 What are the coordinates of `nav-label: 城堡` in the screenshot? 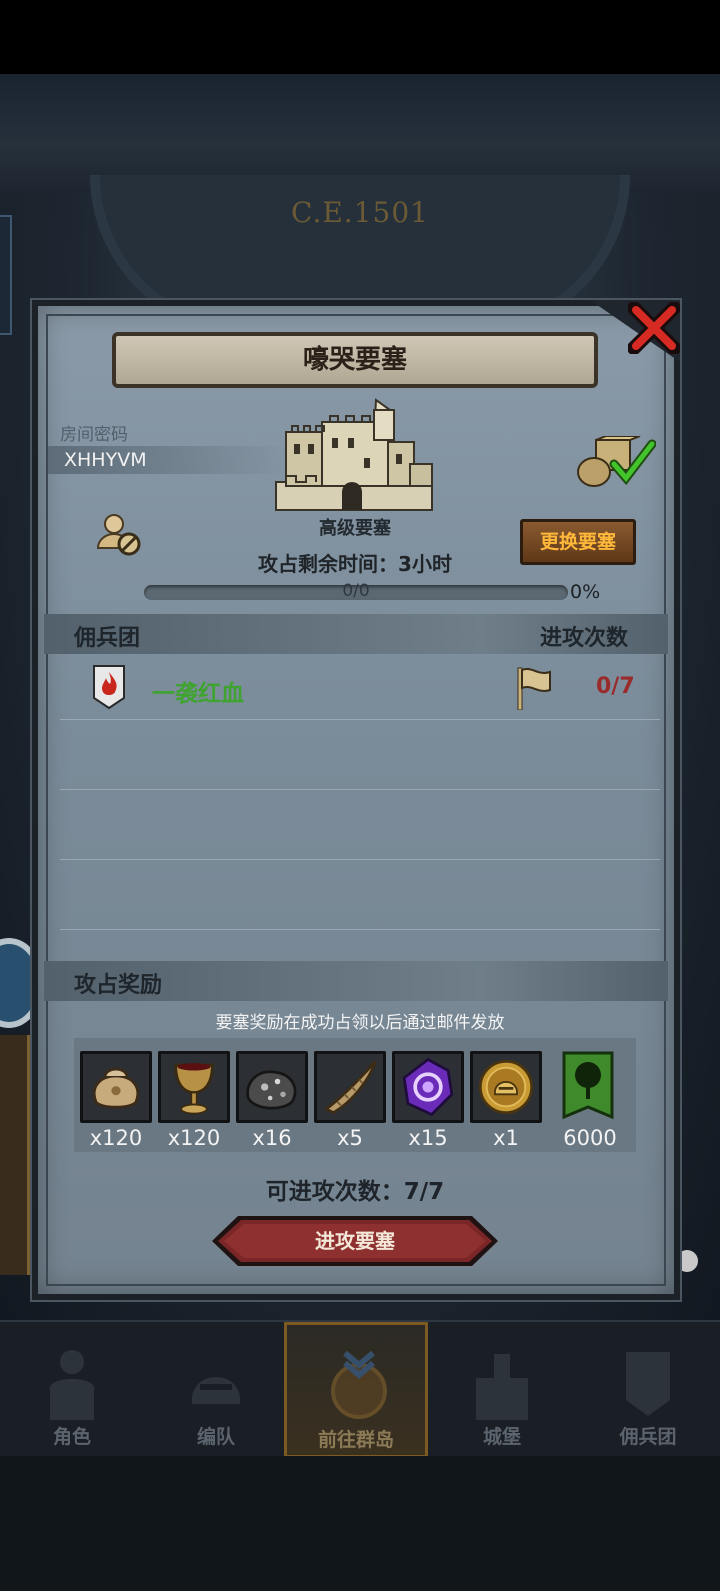 It's located at (501, 1437).